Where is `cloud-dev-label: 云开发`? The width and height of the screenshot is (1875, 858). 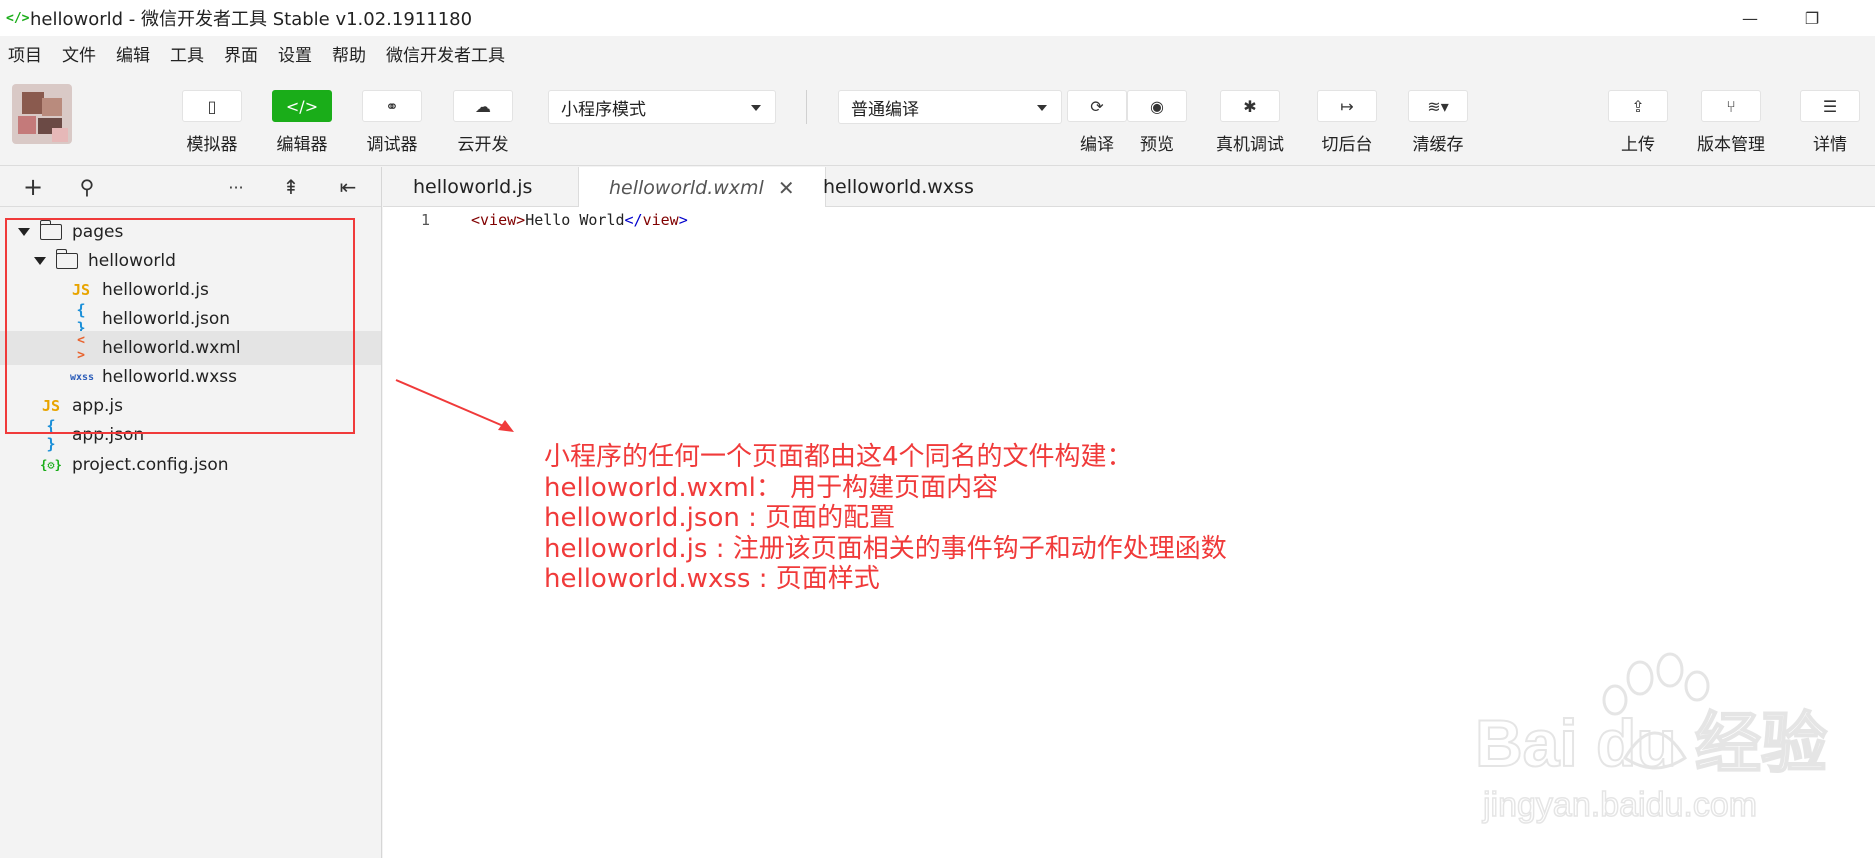
cloud-dev-label: 云开发 is located at coordinates (483, 145).